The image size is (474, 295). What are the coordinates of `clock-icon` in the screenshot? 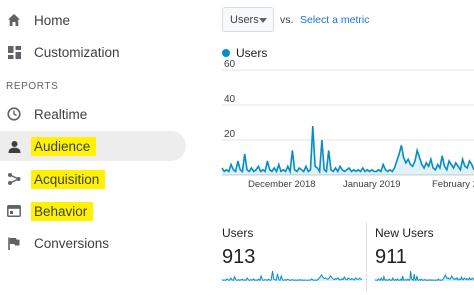 It's located at (14, 114).